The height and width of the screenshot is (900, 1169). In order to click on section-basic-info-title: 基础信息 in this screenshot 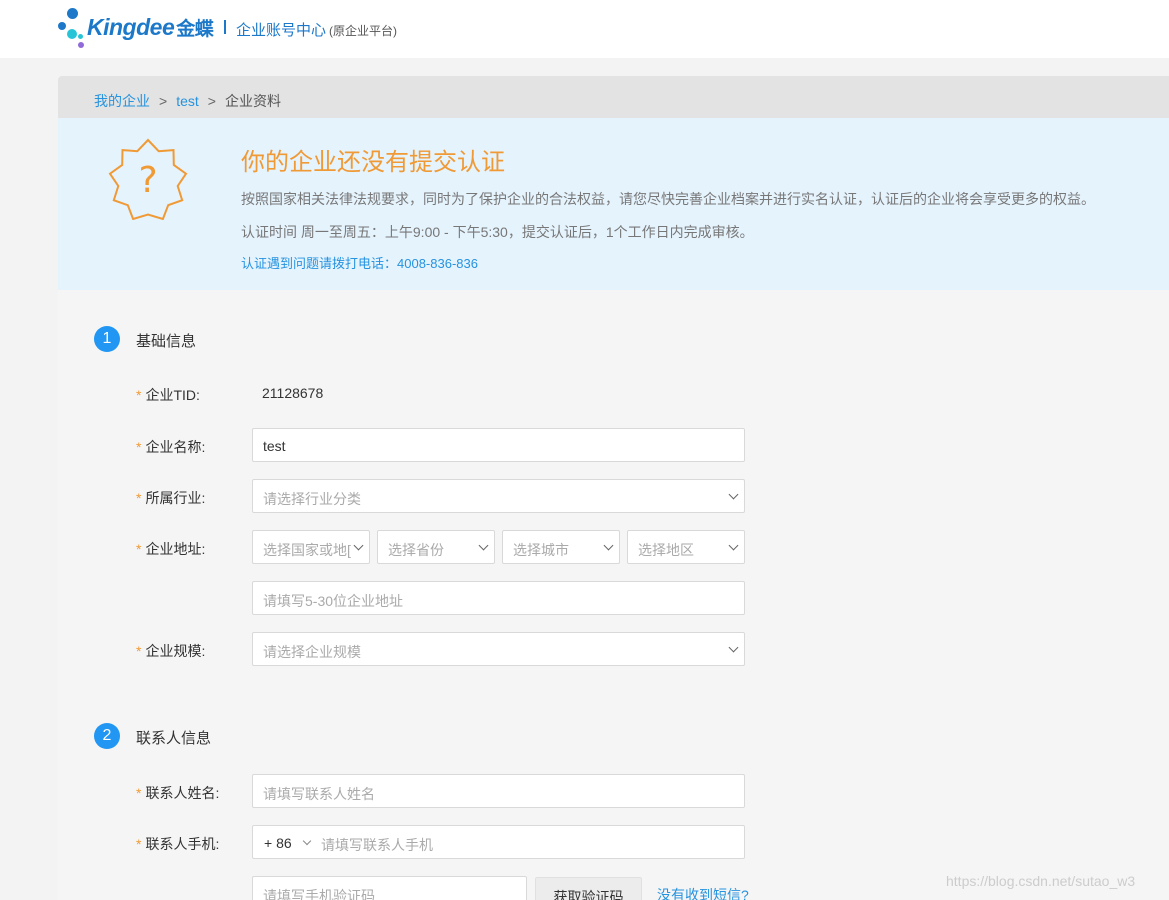, I will do `click(166, 341)`.